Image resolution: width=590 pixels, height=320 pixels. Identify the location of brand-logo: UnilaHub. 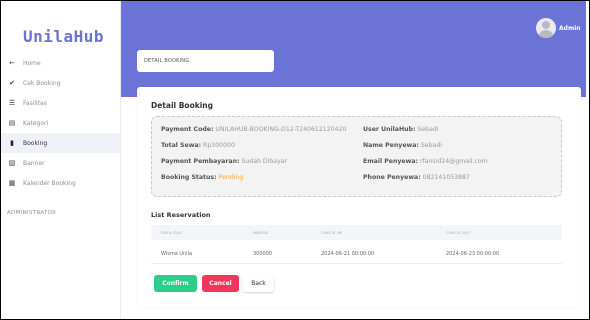
(63, 36).